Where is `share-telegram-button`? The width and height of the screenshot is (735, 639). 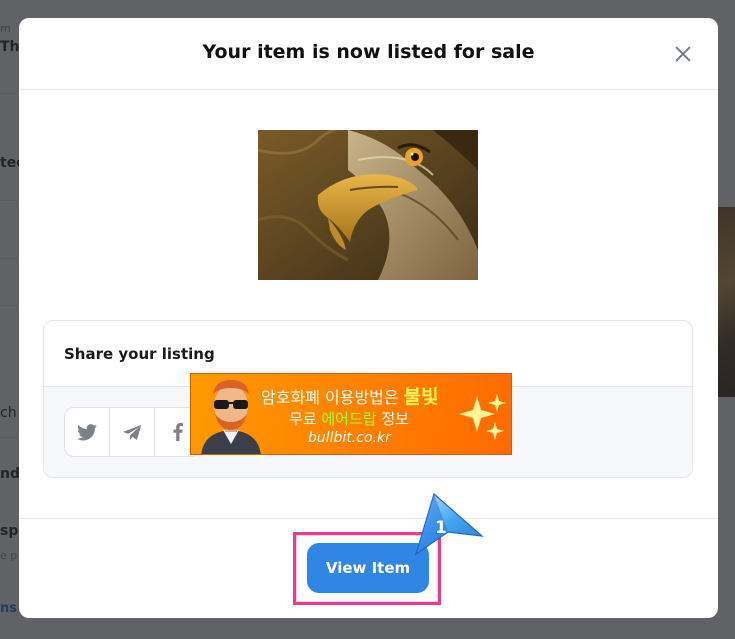
share-telegram-button is located at coordinates (132, 432).